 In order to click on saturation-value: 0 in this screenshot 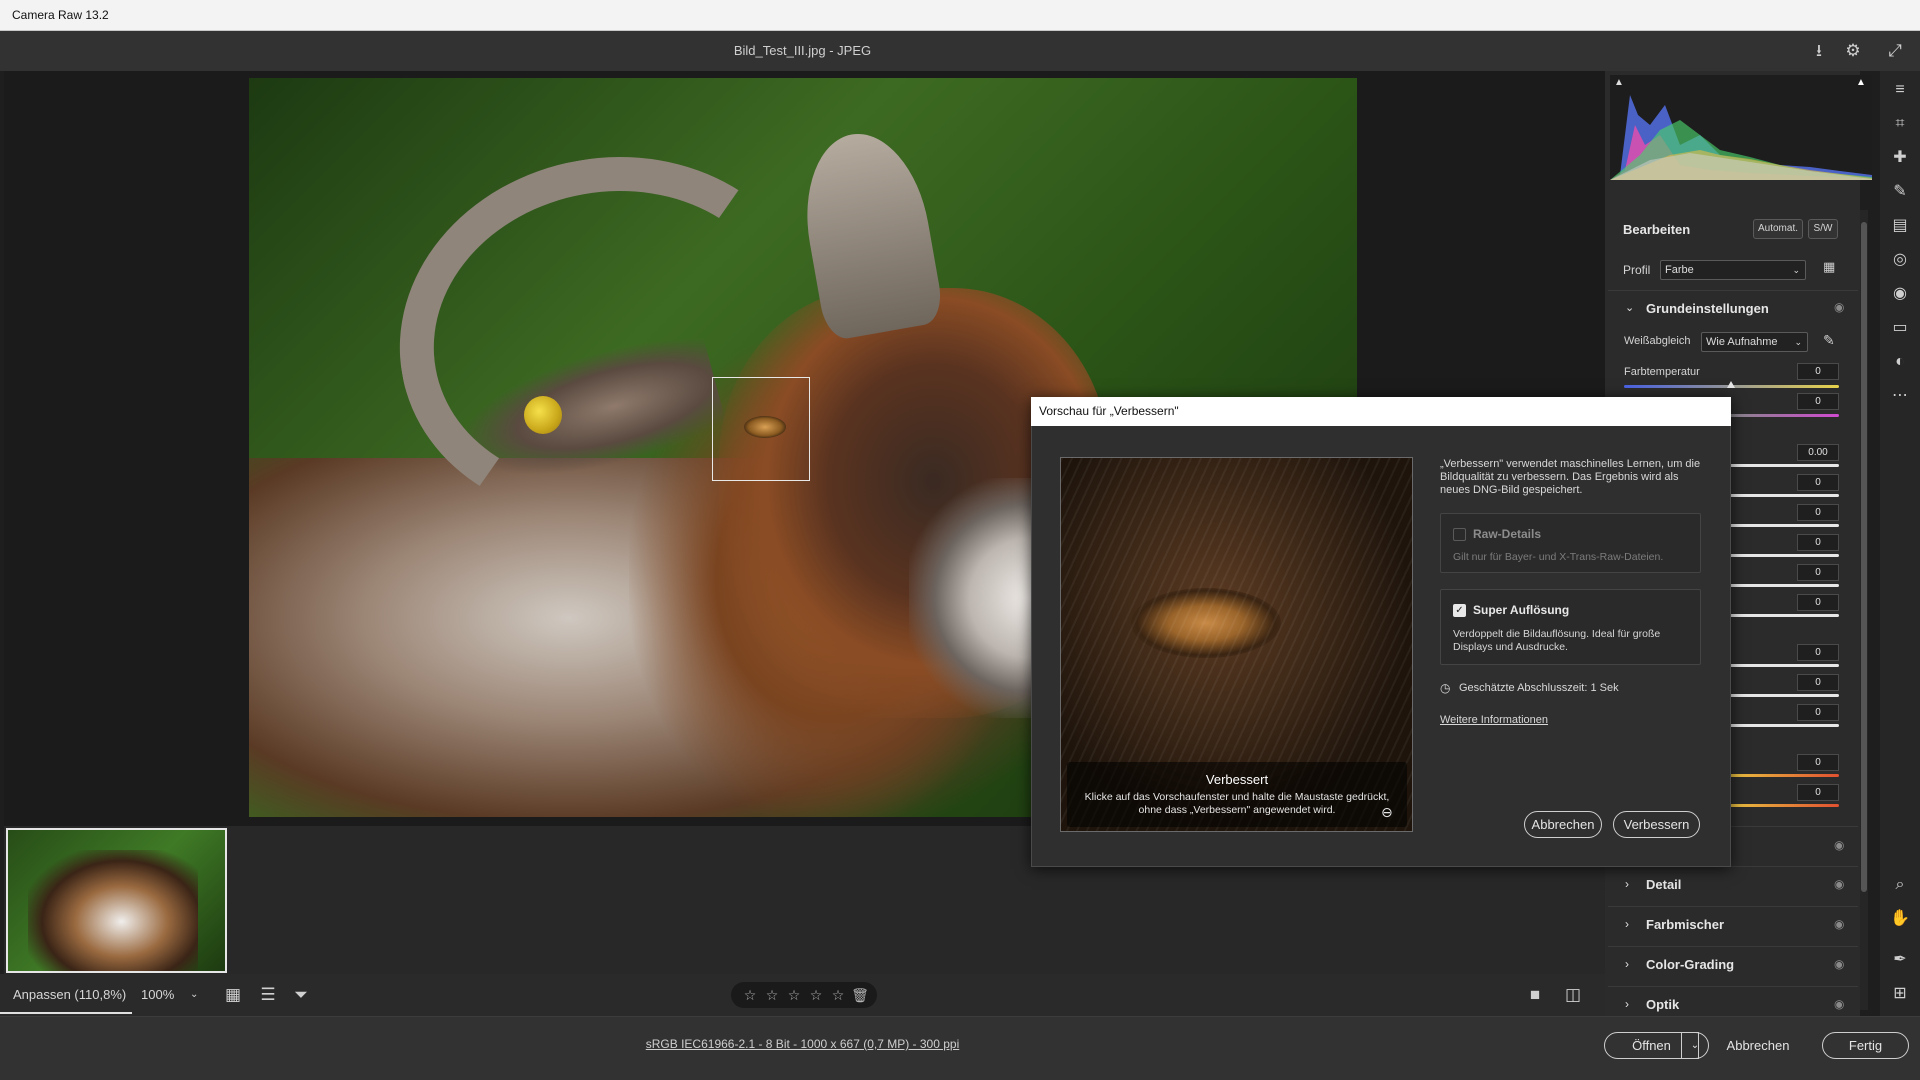, I will do `click(1818, 792)`.